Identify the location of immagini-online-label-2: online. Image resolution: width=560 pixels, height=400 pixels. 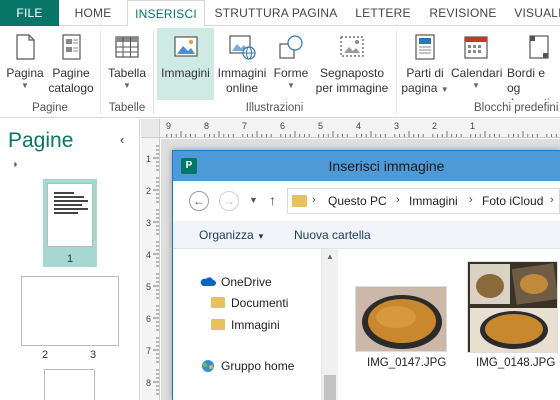
(242, 88).